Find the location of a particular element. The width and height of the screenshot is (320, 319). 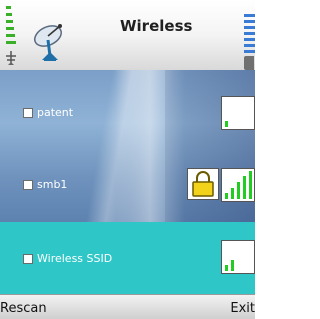

network-name: Wireless SSID is located at coordinates (75, 258).